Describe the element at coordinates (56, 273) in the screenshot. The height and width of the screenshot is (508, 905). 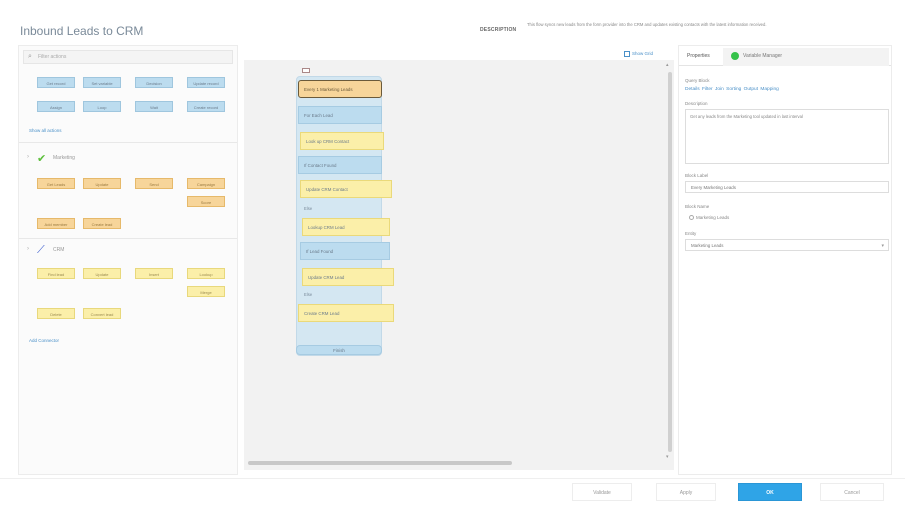
I see `palette-chip: Find lead` at that location.